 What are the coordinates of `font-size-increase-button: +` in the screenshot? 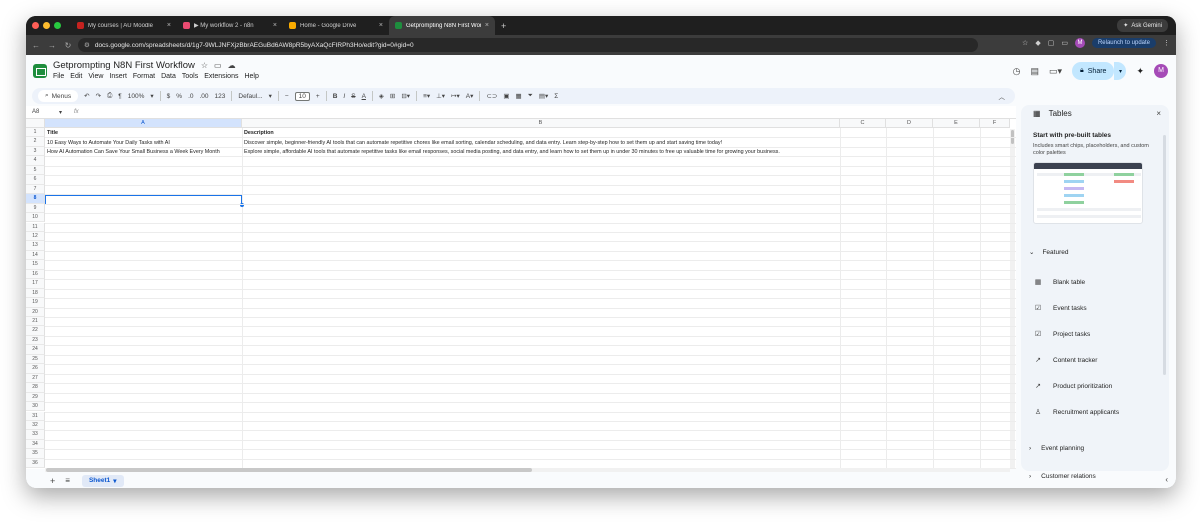 It's located at (318, 96).